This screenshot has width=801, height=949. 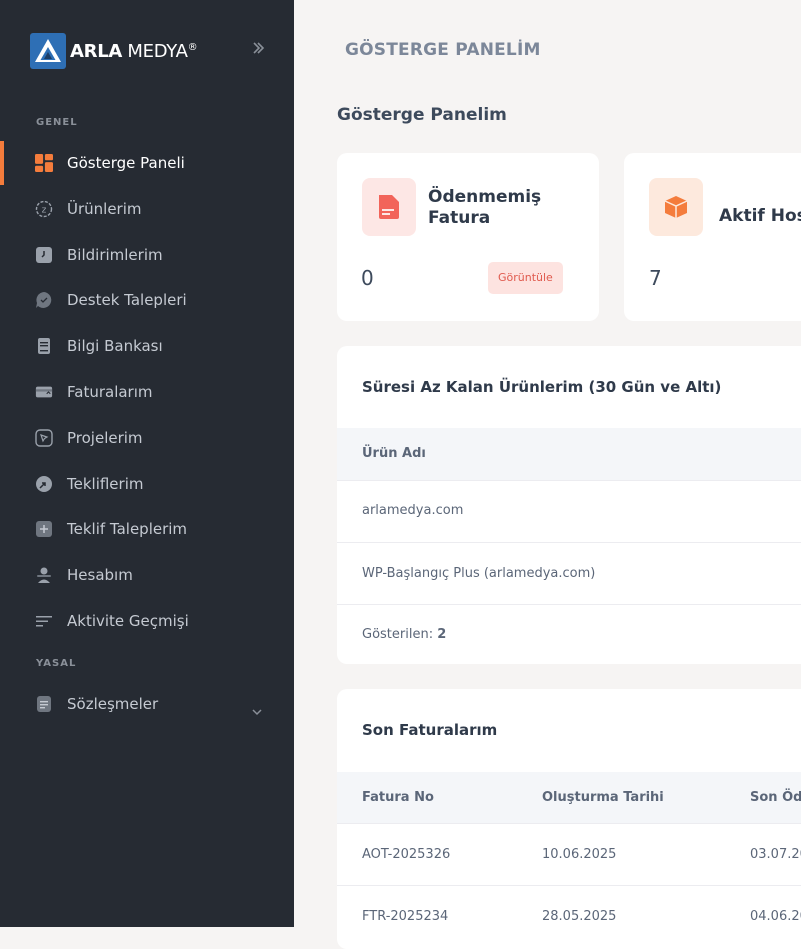 What do you see at coordinates (775, 854) in the screenshot?
I see `due-date: 03.07.20` at bounding box center [775, 854].